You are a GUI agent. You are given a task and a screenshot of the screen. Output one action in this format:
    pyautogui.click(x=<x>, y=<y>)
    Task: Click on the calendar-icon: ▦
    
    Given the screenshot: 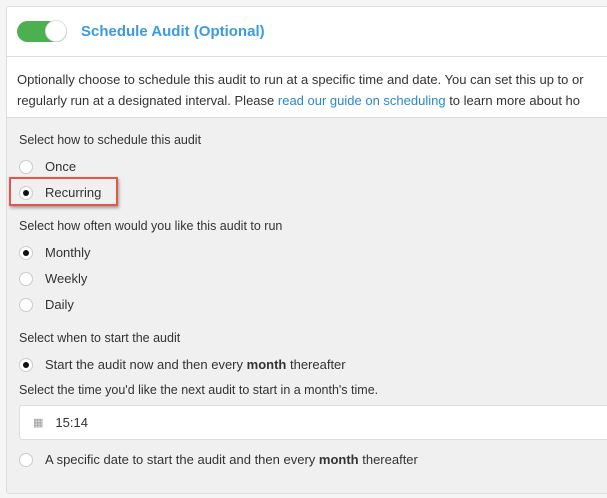 What is the action you would take?
    pyautogui.click(x=38, y=423)
    